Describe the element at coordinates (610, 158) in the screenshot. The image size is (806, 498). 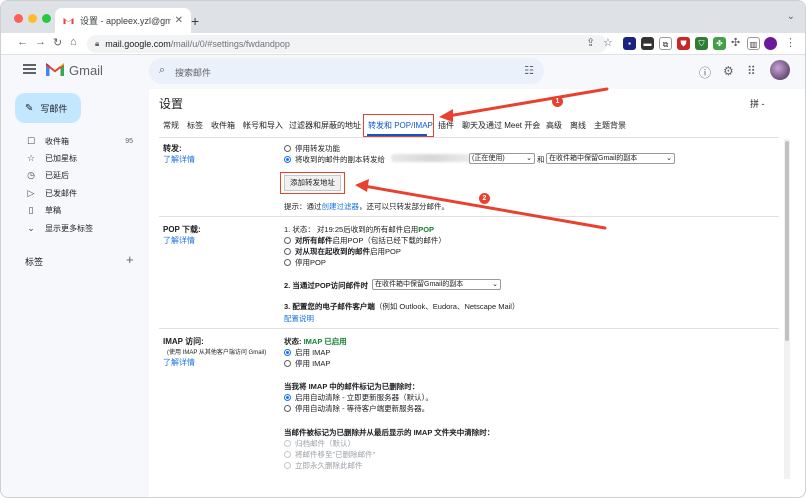
I see `forward-keep-copy-select: 在收件箱中保留Gmail的副本 ⌄` at that location.